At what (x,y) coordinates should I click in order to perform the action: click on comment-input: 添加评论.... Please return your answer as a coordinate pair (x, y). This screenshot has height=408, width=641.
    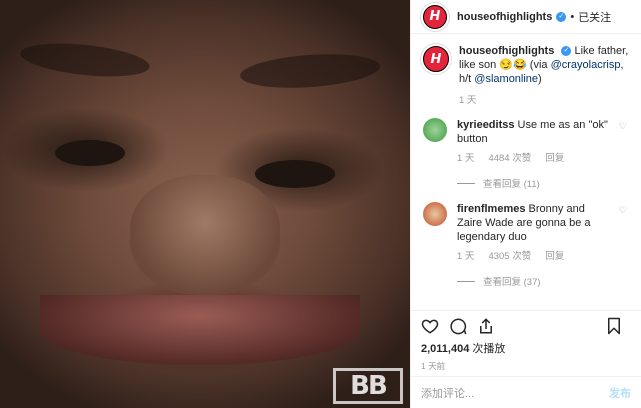
    Looking at the image, I should click on (515, 393).